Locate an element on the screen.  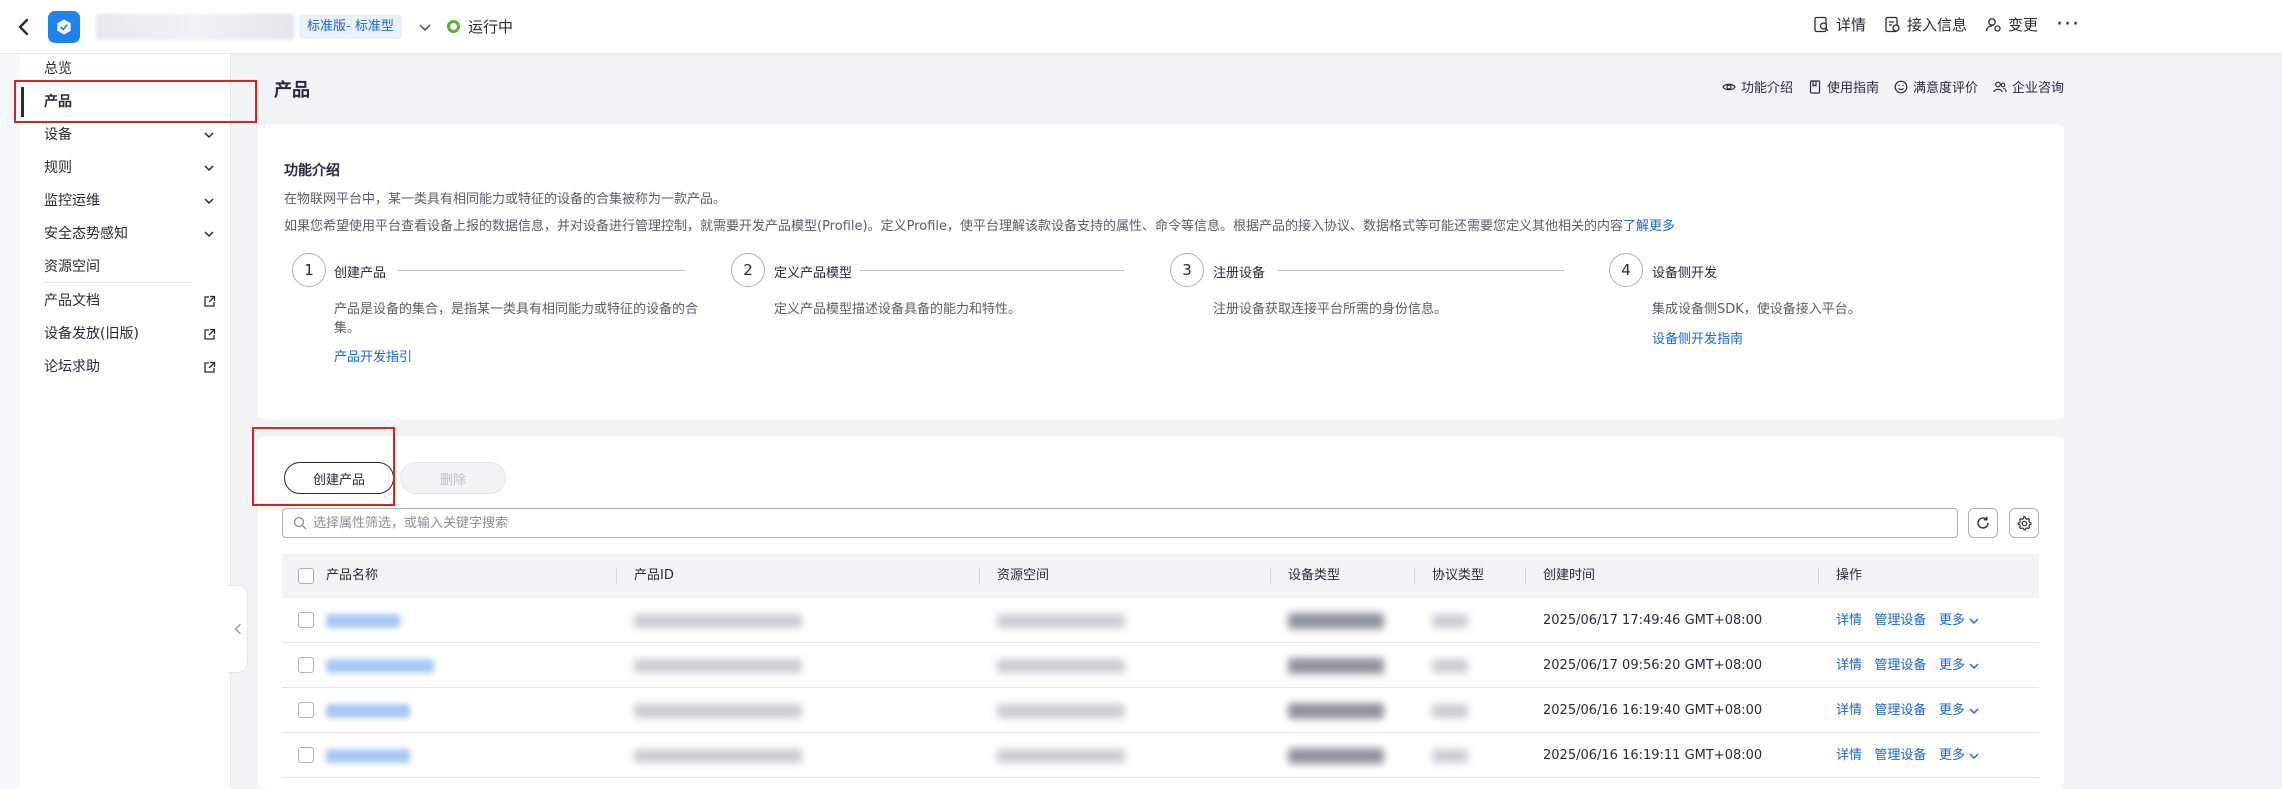
sidebar-item-devices: 设备 is located at coordinates (130, 135).